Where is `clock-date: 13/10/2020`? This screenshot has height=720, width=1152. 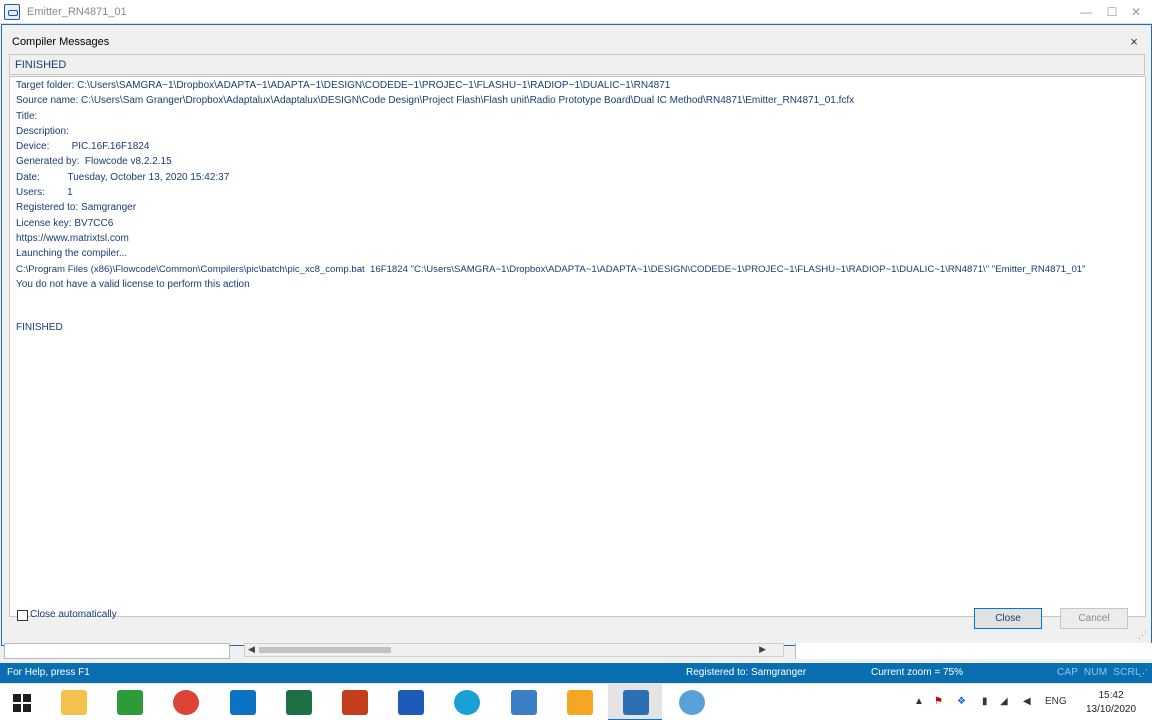
clock-date: 13/10/2020 is located at coordinates (1111, 709).